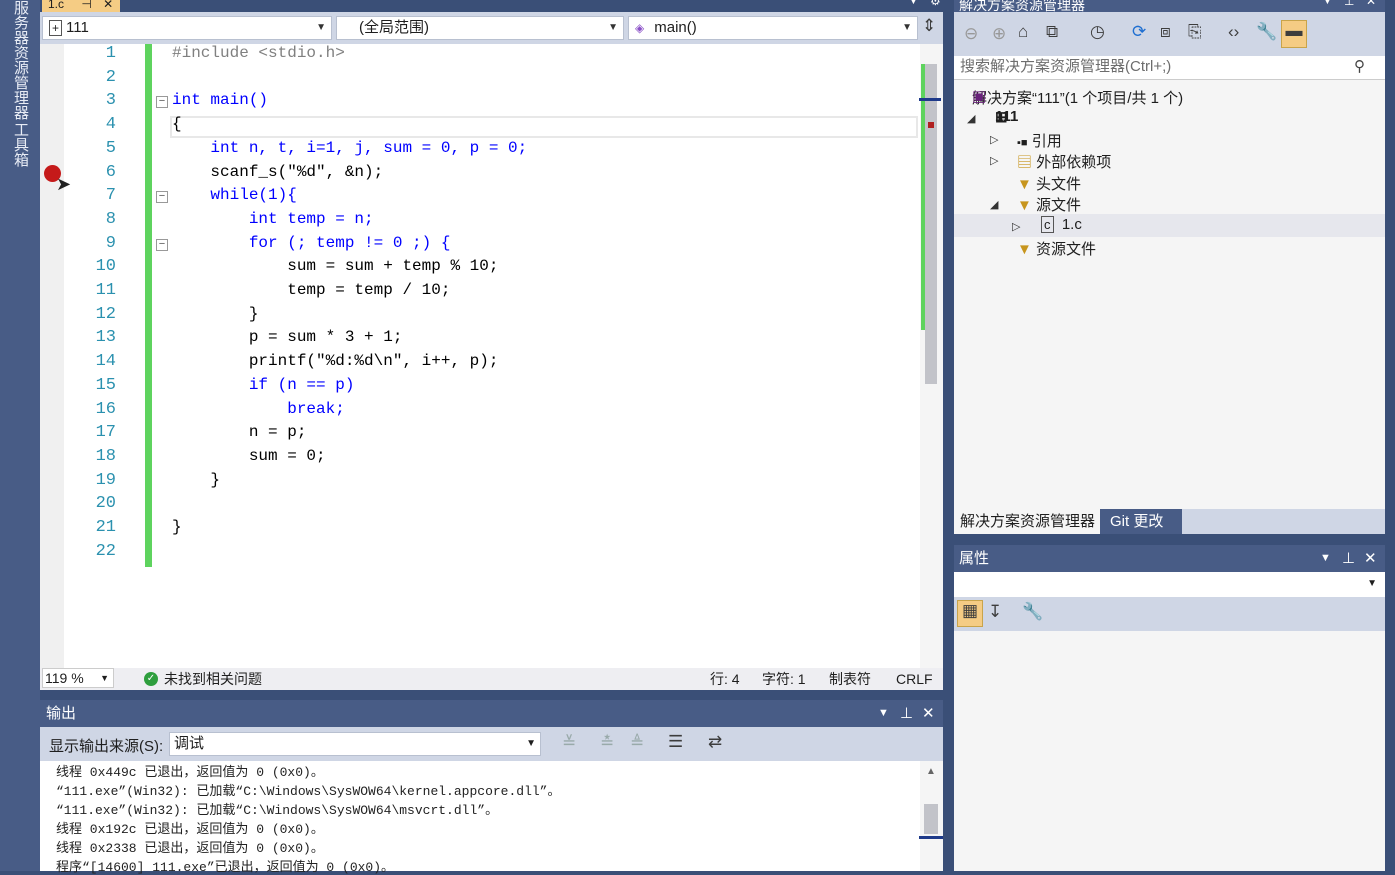  What do you see at coordinates (1169, 68) in the screenshot?
I see `solution-search-input: 搜索解决方案资源管理器(Ctrl+;) ⚲` at bounding box center [1169, 68].